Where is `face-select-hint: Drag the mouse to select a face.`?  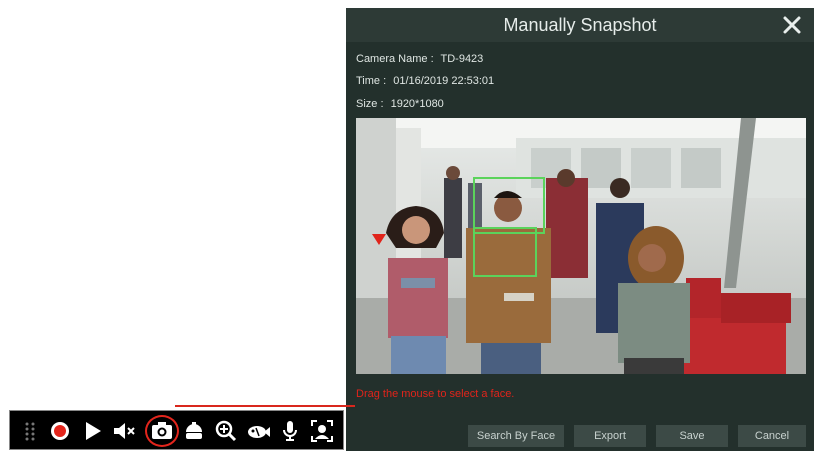
face-select-hint: Drag the mouse to select a face. is located at coordinates (435, 394).